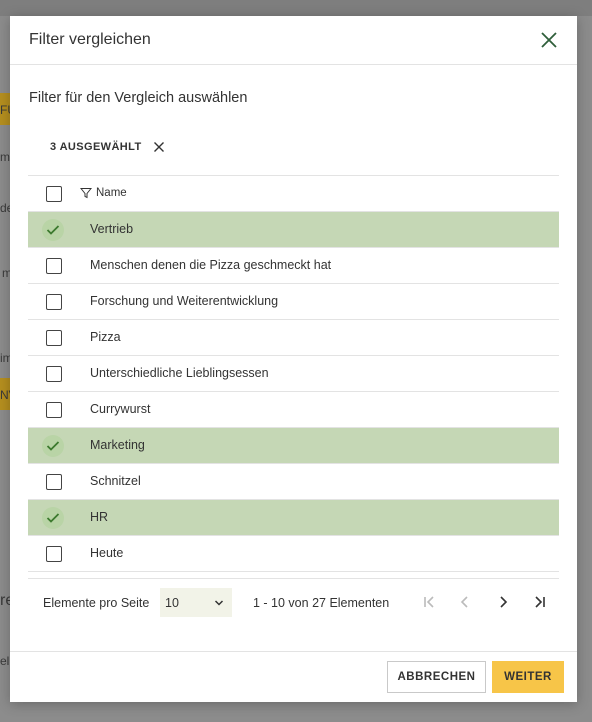 The width and height of the screenshot is (592, 722). I want to click on cancel-button: ABBRECHEN, so click(436, 677).